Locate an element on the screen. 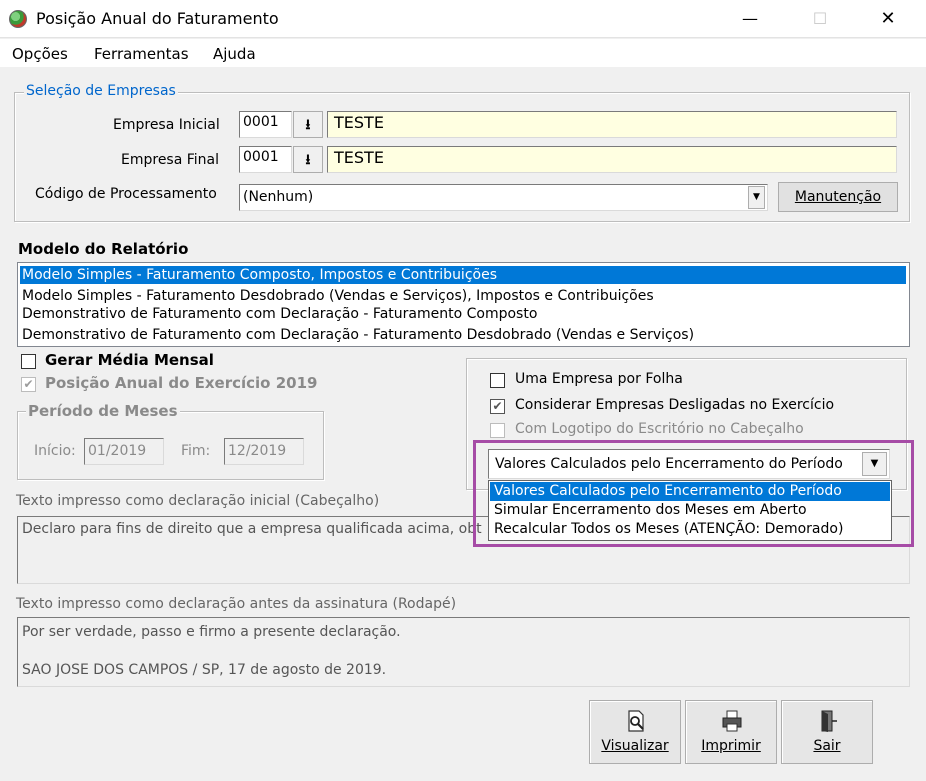 The height and width of the screenshot is (781, 926). empresa-inicial-name: TESTE is located at coordinates (612, 124).